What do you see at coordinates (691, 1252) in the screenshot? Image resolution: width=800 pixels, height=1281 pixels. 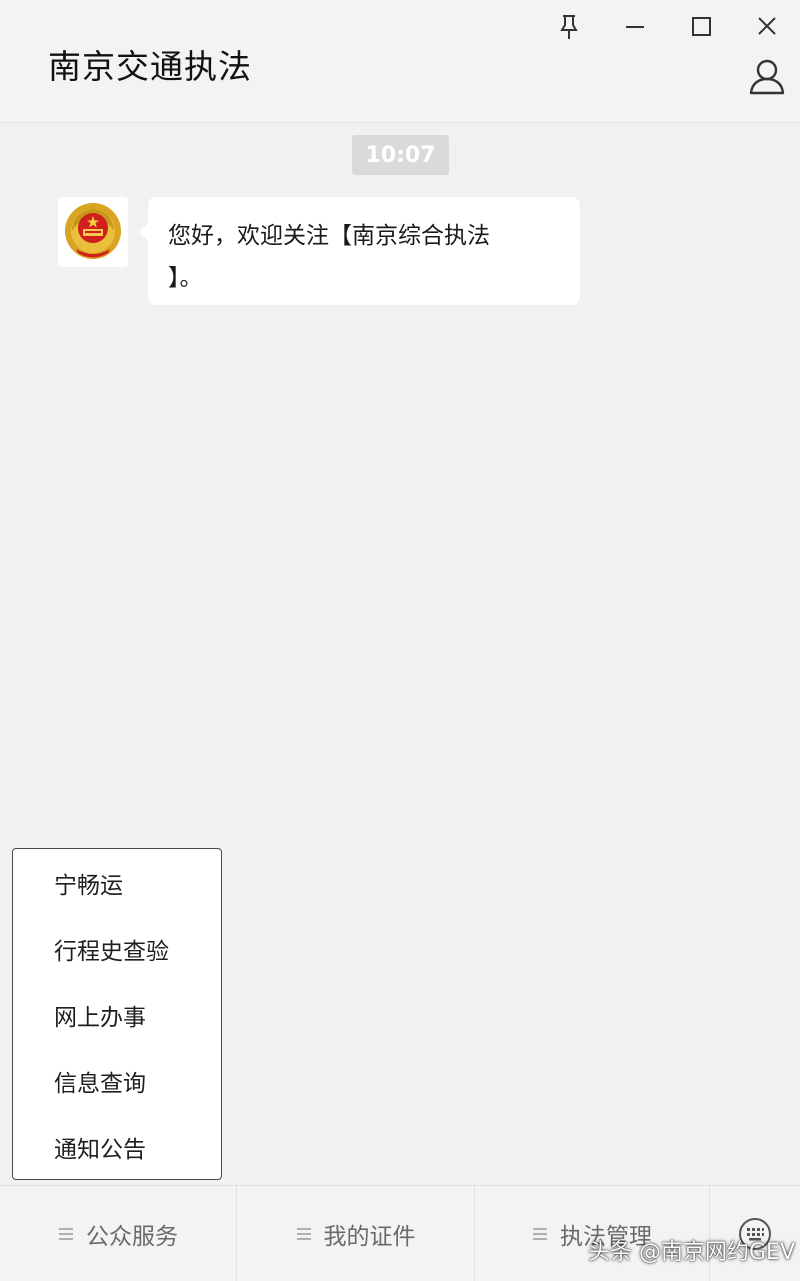 I see `watermark-text: 头条 @南京网约GEV` at bounding box center [691, 1252].